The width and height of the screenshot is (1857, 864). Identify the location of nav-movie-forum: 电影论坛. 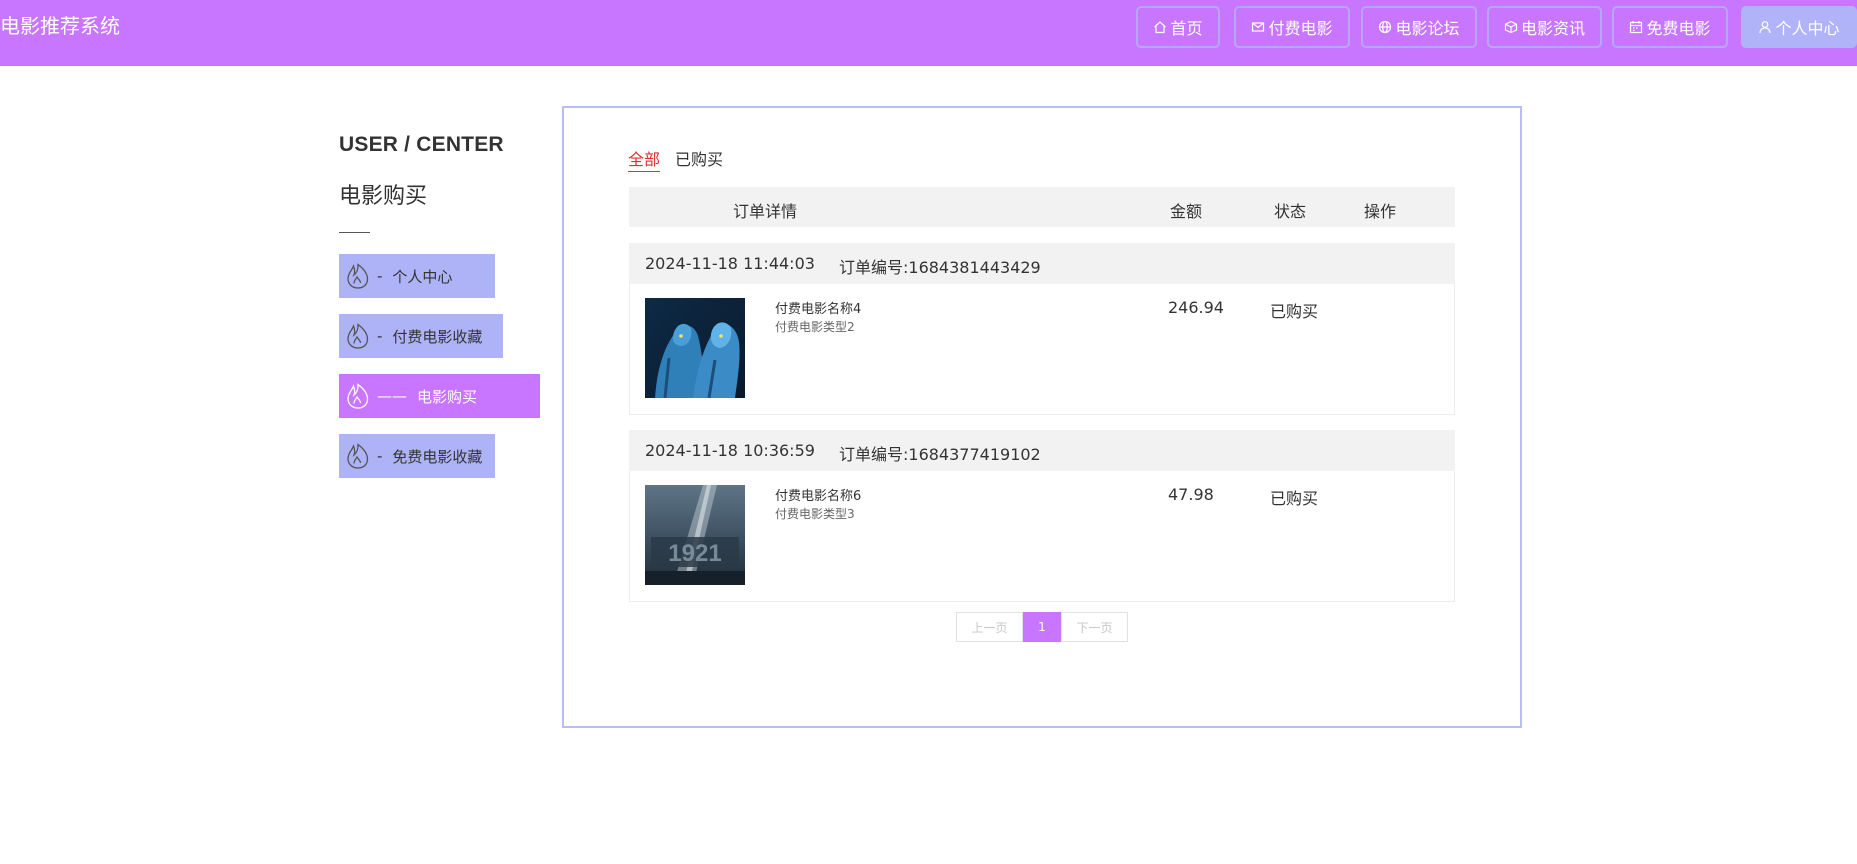
(1419, 27).